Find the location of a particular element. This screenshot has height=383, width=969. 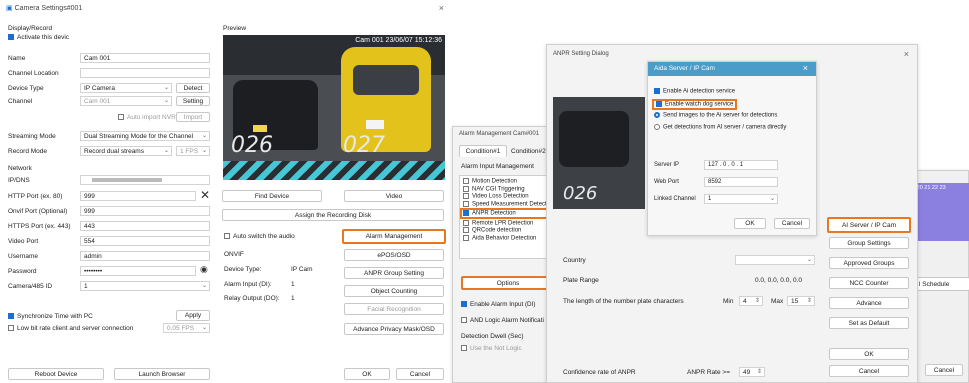

alarm-item-label: Motion Detection is located at coordinates (495, 181).